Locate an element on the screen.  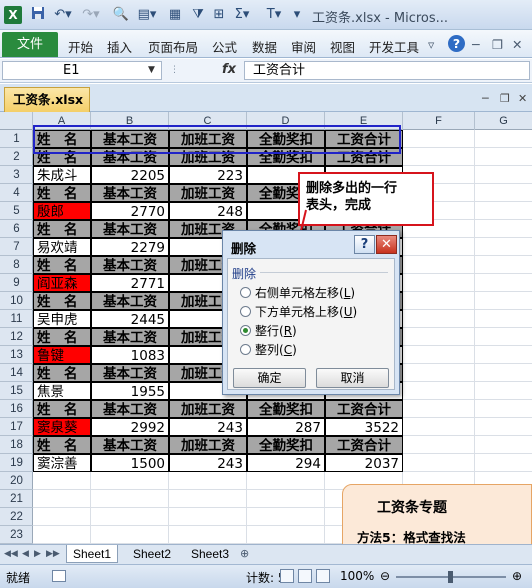
dialog-close-button: ✕ is located at coordinates (386, 244).